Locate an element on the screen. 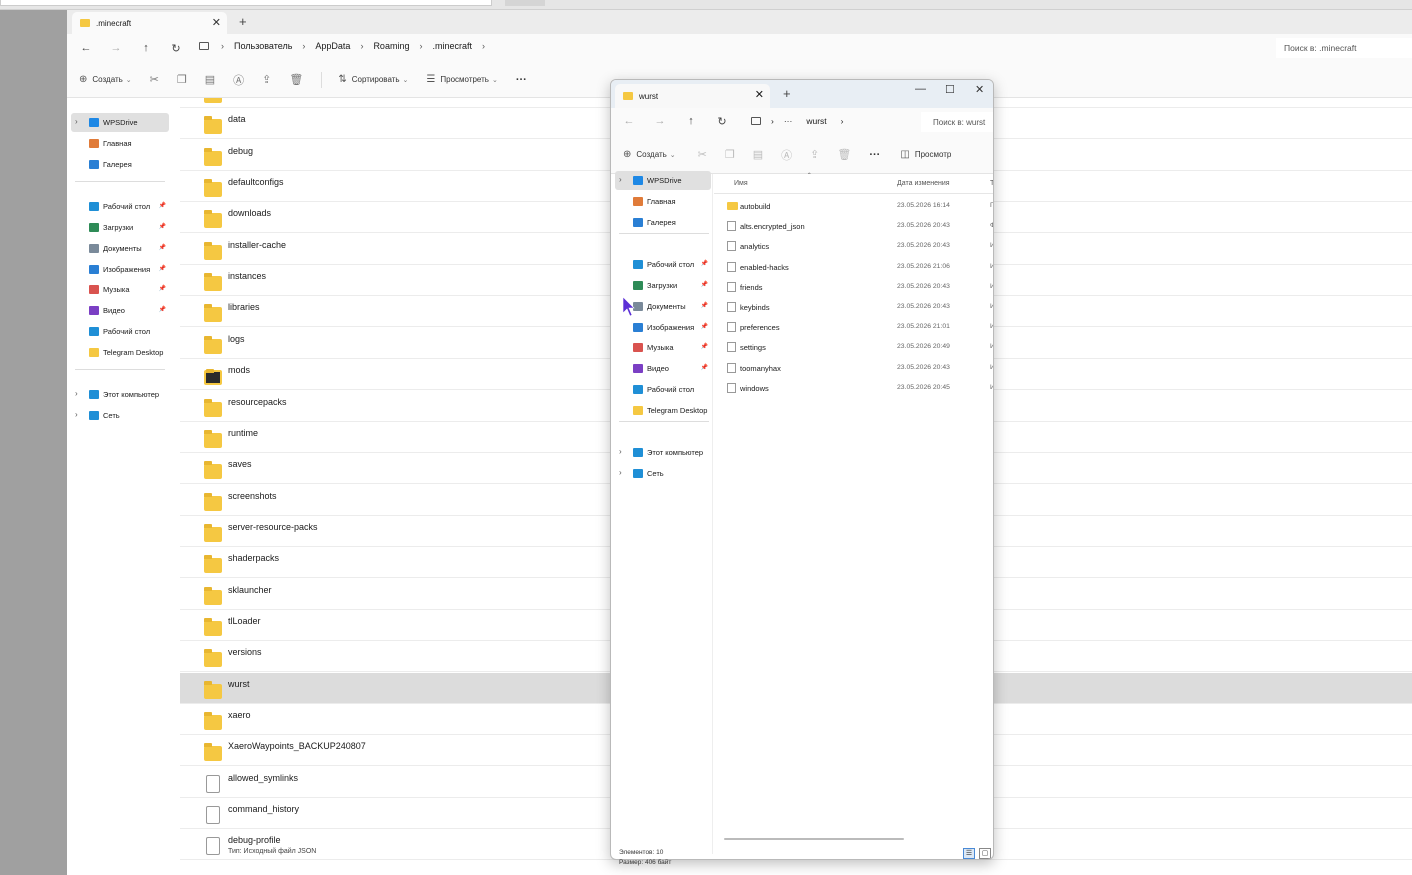 Image resolution: width=1412 pixels, height=875 pixels. breadcrumb-item: AppData is located at coordinates (332, 46).